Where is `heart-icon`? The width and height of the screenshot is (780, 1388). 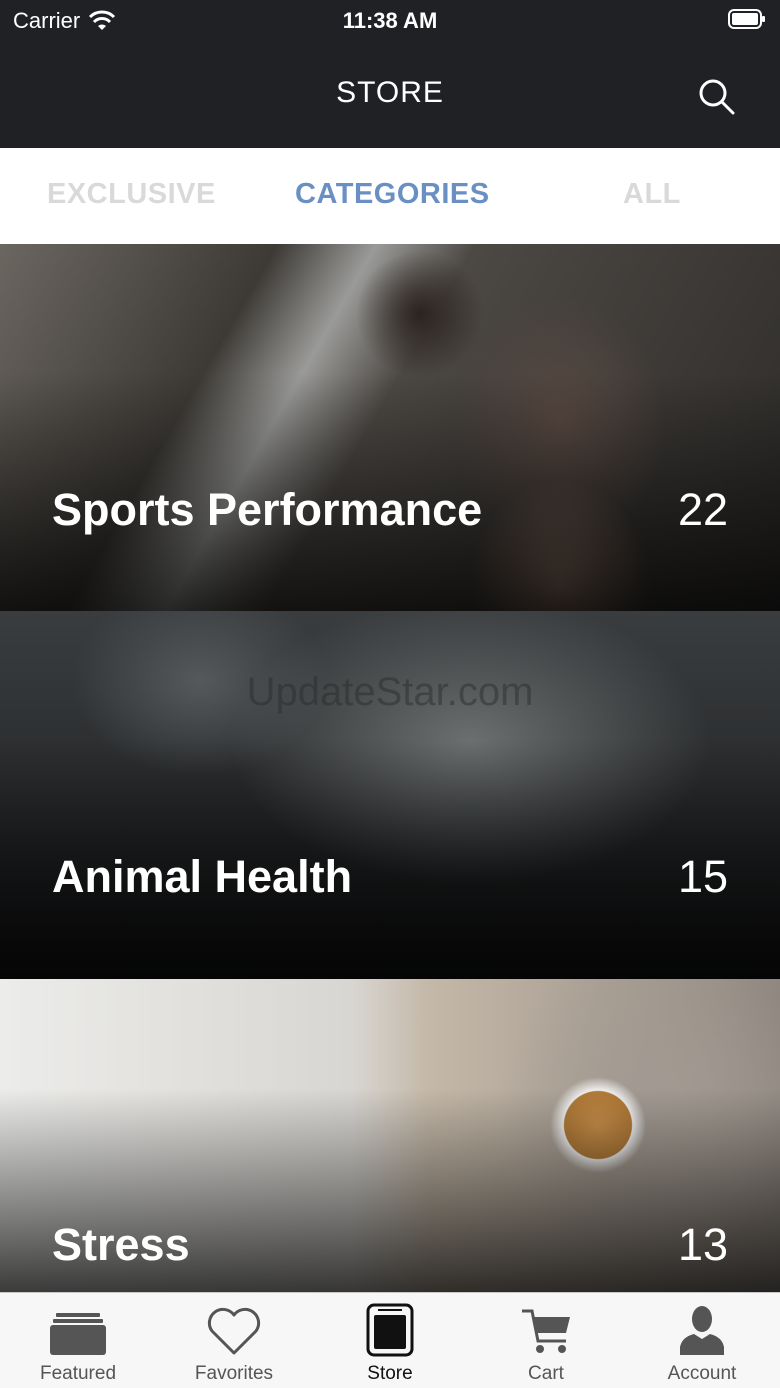
heart-icon is located at coordinates (234, 1331).